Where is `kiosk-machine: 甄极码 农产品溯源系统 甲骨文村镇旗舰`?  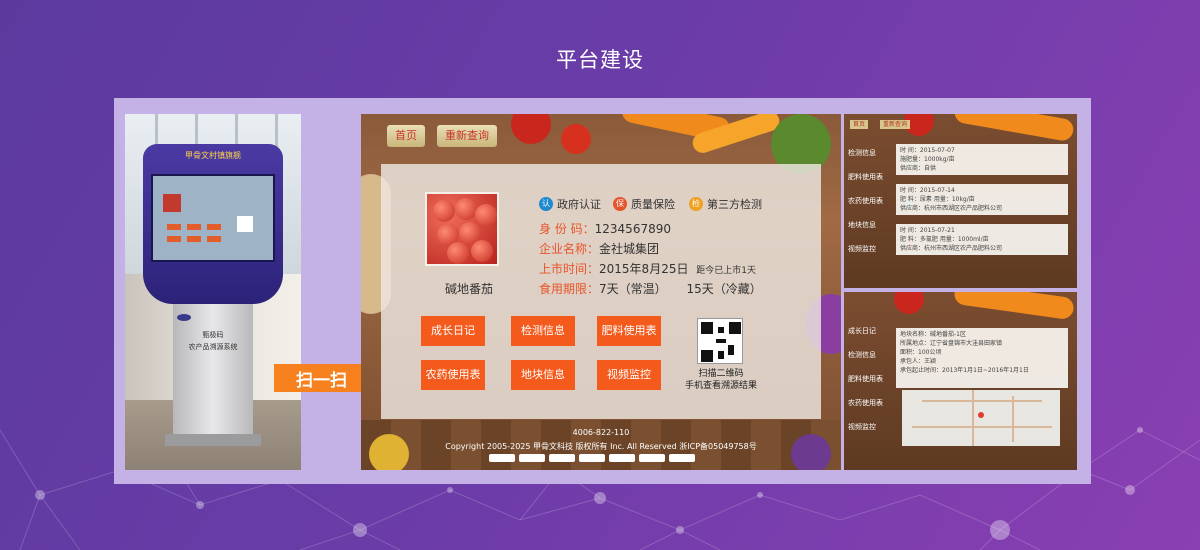 kiosk-machine: 甄极码 农产品溯源系统 甲骨文村镇旗舰 is located at coordinates (213, 295).